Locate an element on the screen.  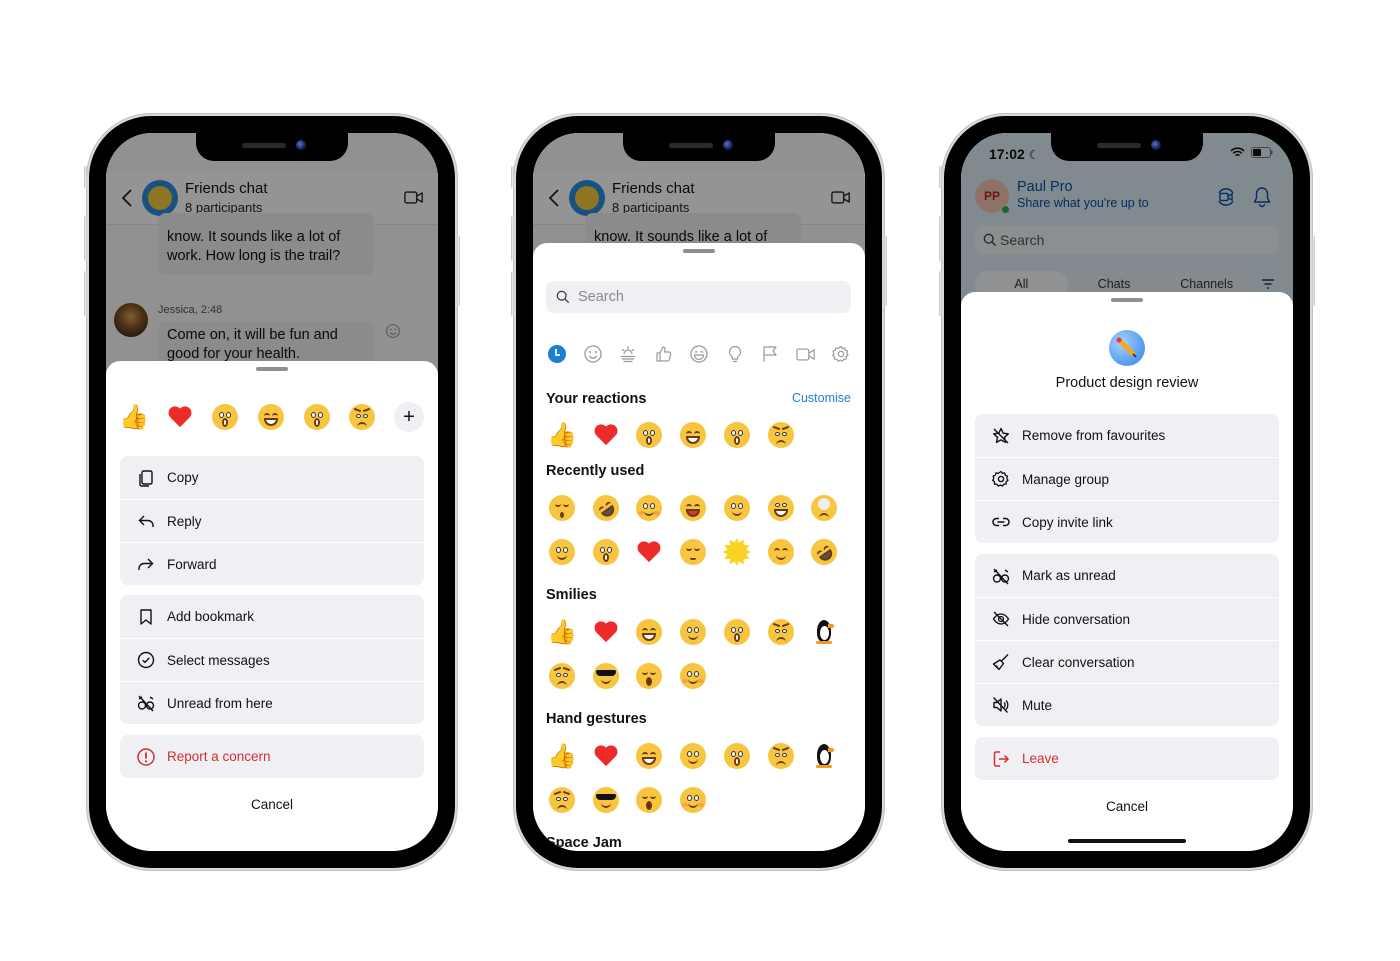
video-category-tab is located at coordinates (806, 354).